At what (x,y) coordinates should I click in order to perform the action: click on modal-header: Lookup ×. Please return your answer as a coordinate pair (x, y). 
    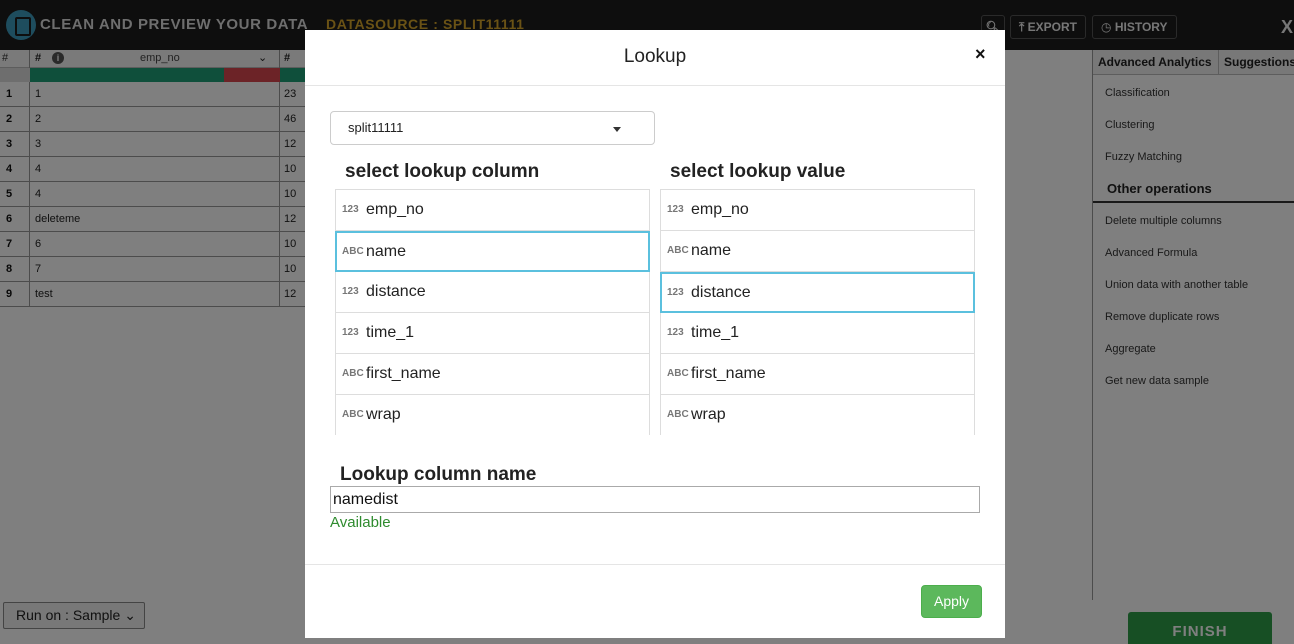
    Looking at the image, I should click on (655, 58).